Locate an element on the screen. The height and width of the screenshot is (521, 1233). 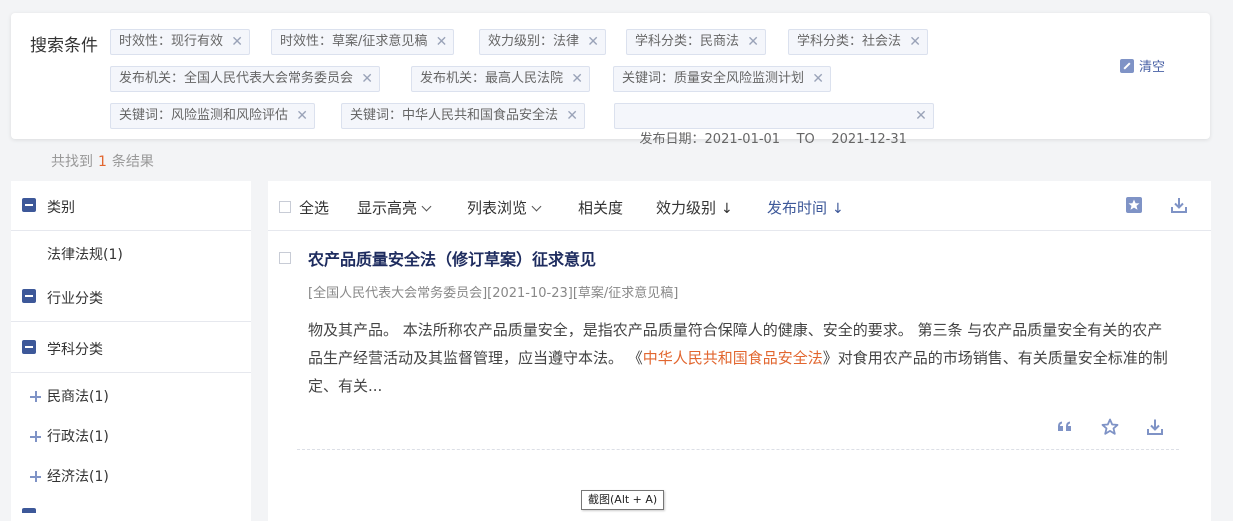
filter-tag: 发布机关：最高人民法院 ✕ is located at coordinates (501, 79).